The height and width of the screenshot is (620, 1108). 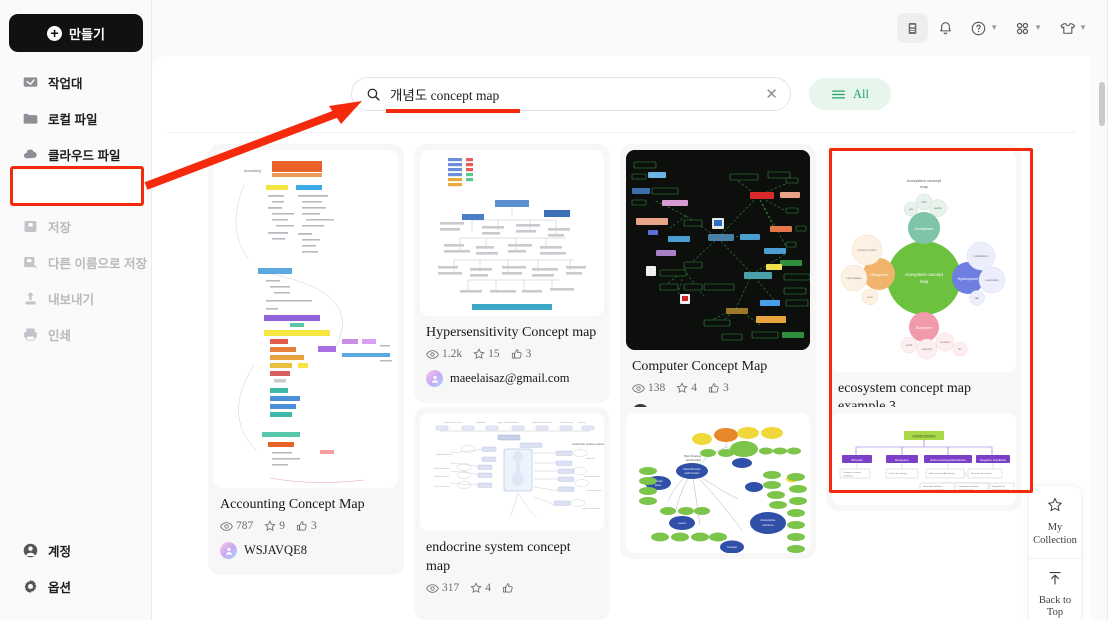 I want to click on svg-text: rain, so click(x=977, y=298).